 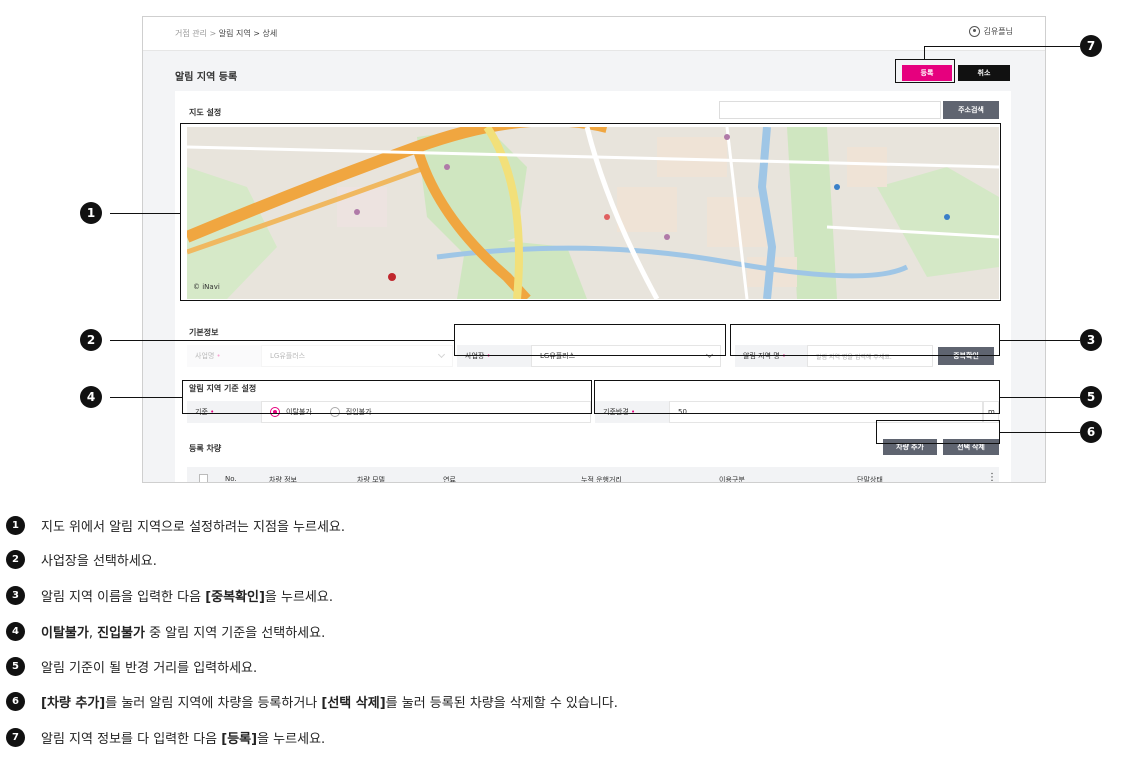 What do you see at coordinates (191, 33) in the screenshot?
I see `breadcrumb-root: 거점 관리` at bounding box center [191, 33].